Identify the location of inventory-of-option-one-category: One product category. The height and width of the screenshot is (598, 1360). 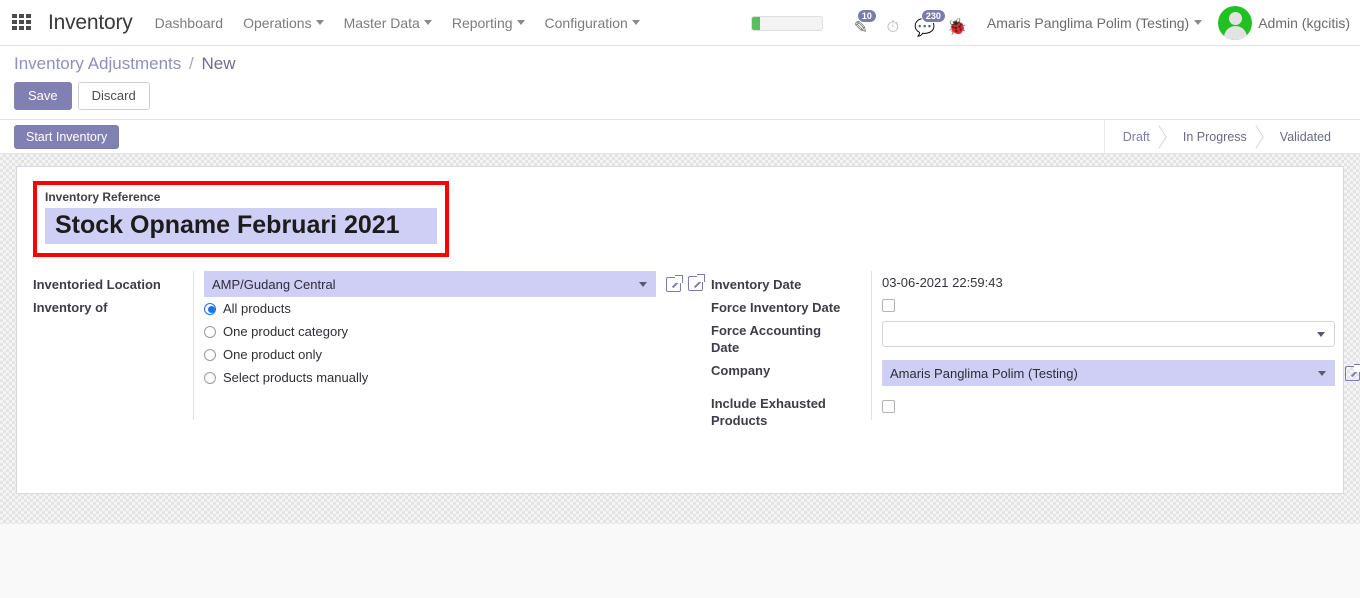
(442, 331).